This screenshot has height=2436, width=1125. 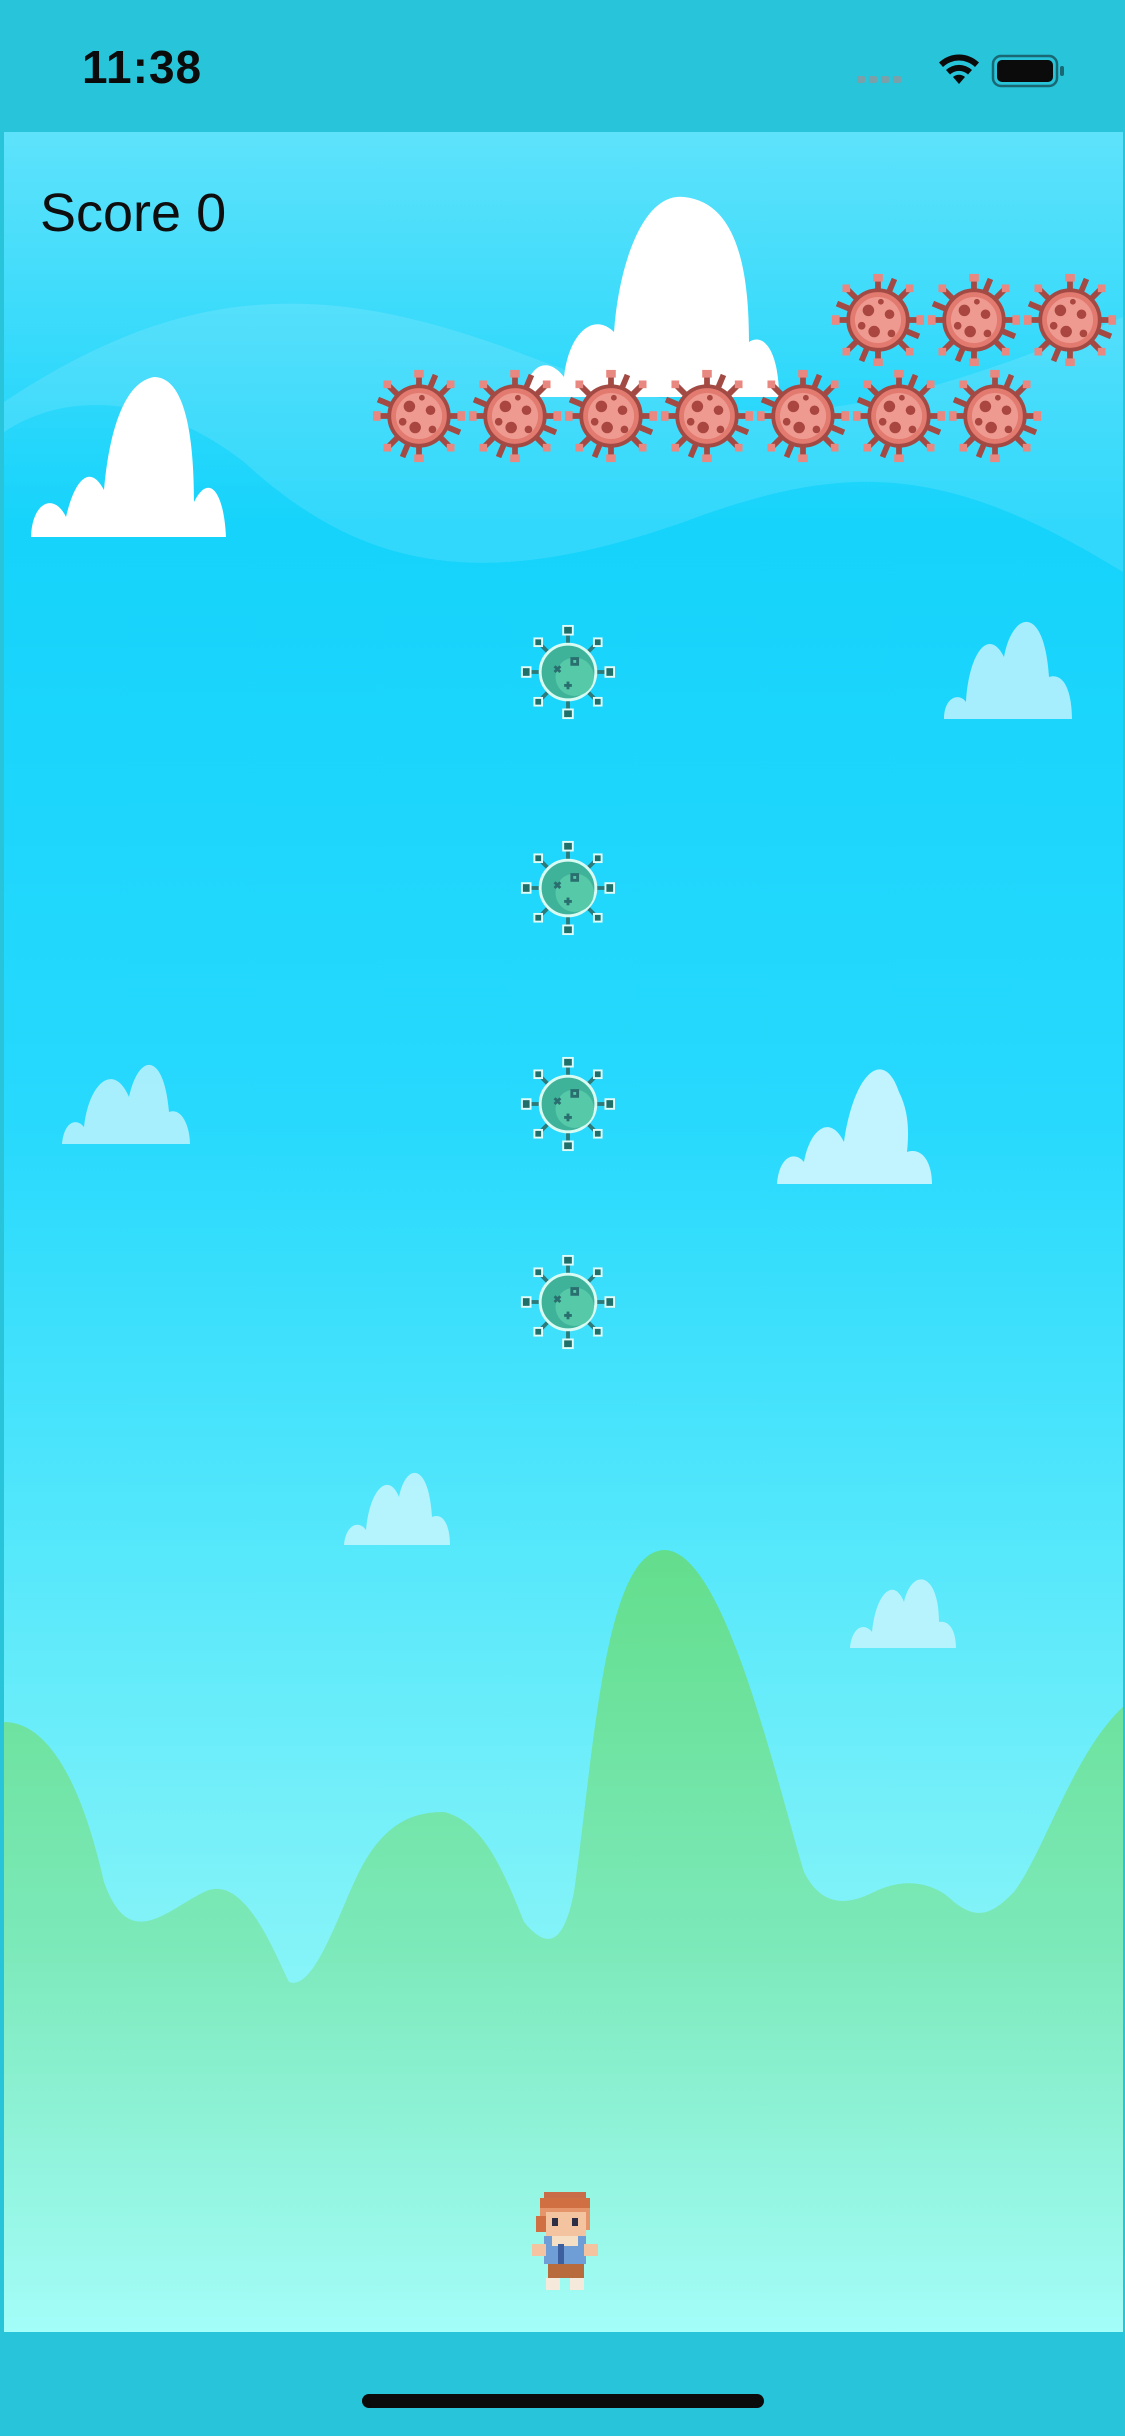 I want to click on status-bar: 11:38, so click(x=562, y=66).